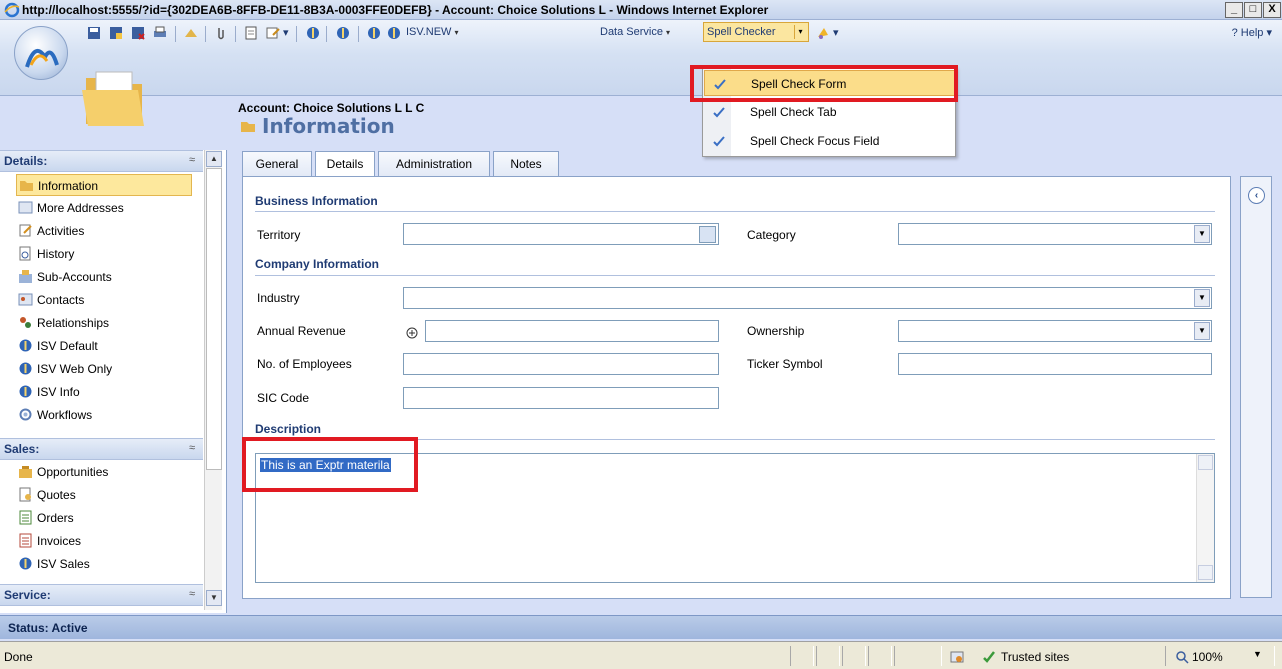 Image resolution: width=1282 pixels, height=669 pixels. What do you see at coordinates (104, 323) in the screenshot?
I see `nav-item-relationships: Relationships` at bounding box center [104, 323].